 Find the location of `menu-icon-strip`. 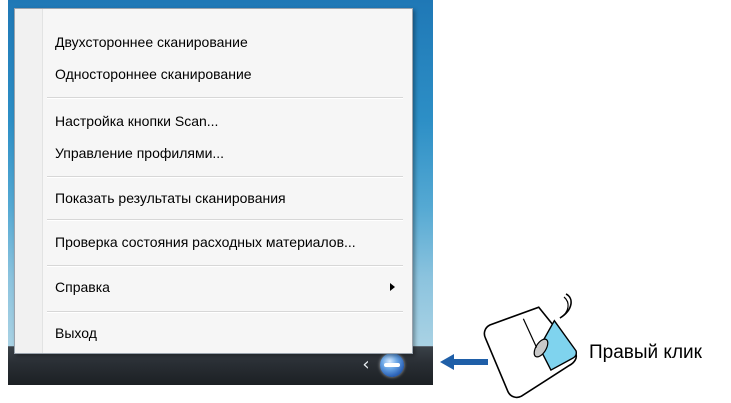

menu-icon-strip is located at coordinates (29, 181).